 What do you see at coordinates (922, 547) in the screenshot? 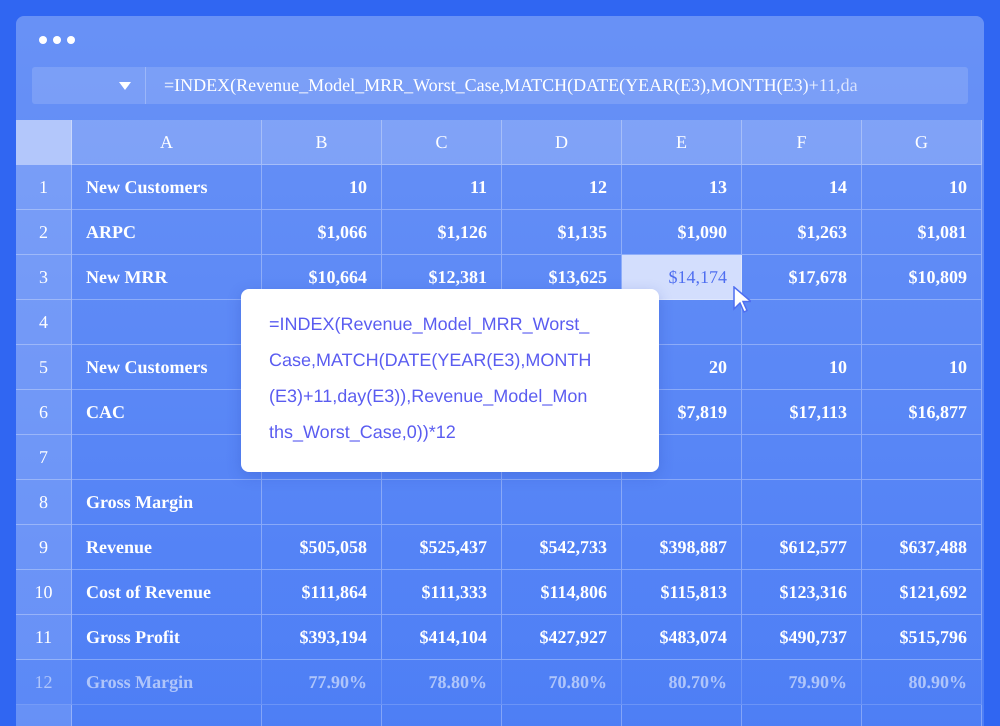
I see `table-cell: $637,488` at bounding box center [922, 547].